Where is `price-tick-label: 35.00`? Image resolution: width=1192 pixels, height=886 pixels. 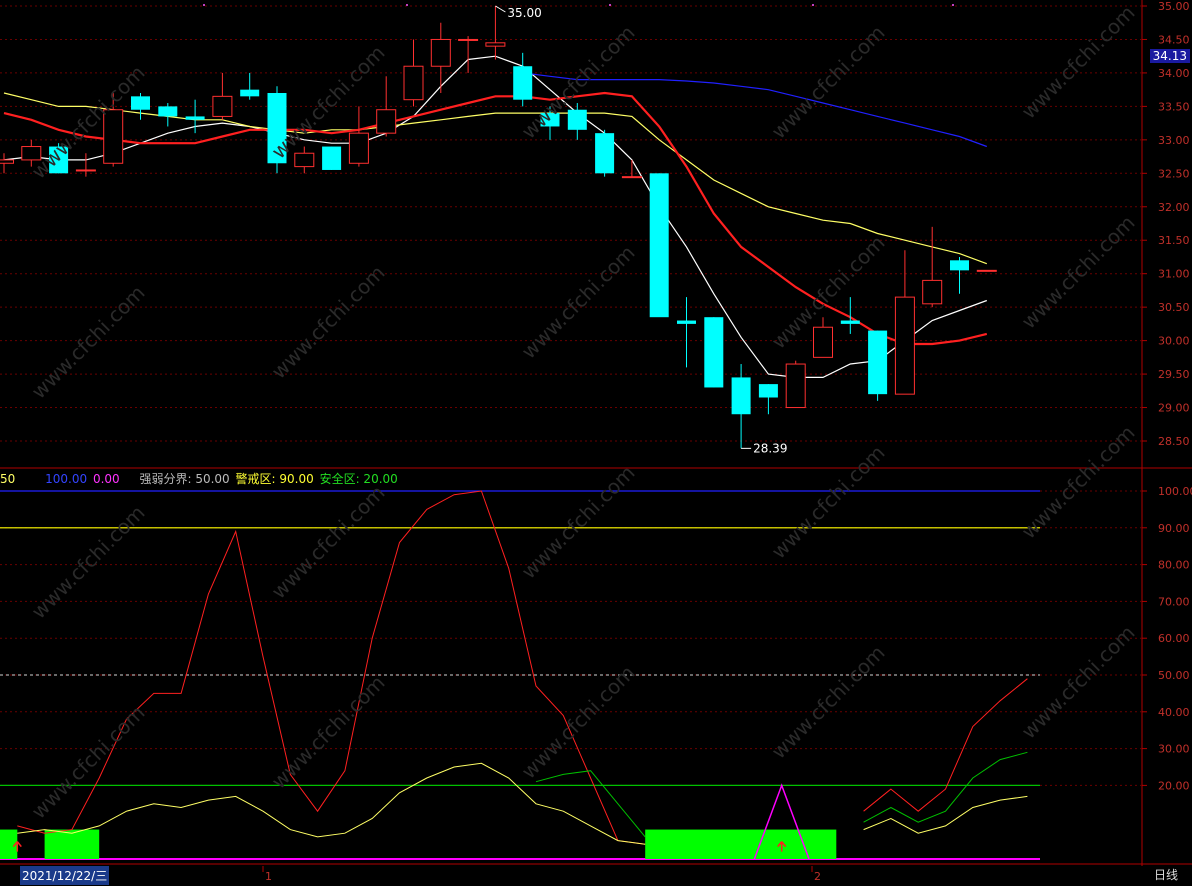 price-tick-label: 35.00 is located at coordinates (1174, 6).